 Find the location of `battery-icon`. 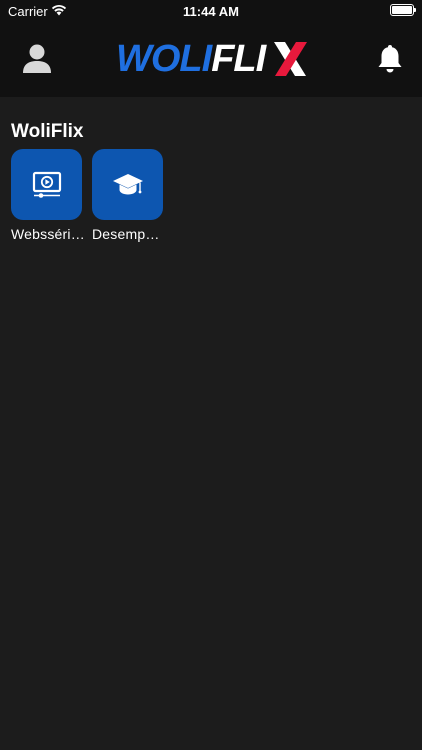

battery-icon is located at coordinates (403, 10).